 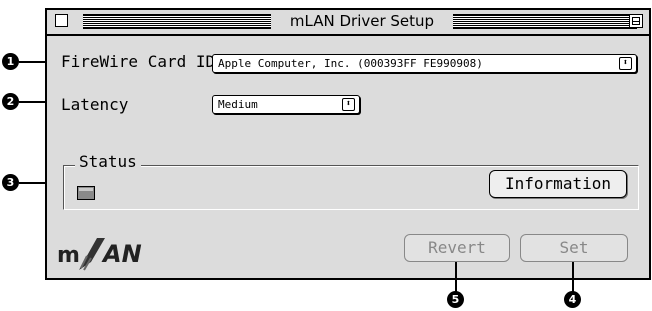 What do you see at coordinates (95, 104) in the screenshot?
I see `latency-label: Latency` at bounding box center [95, 104].